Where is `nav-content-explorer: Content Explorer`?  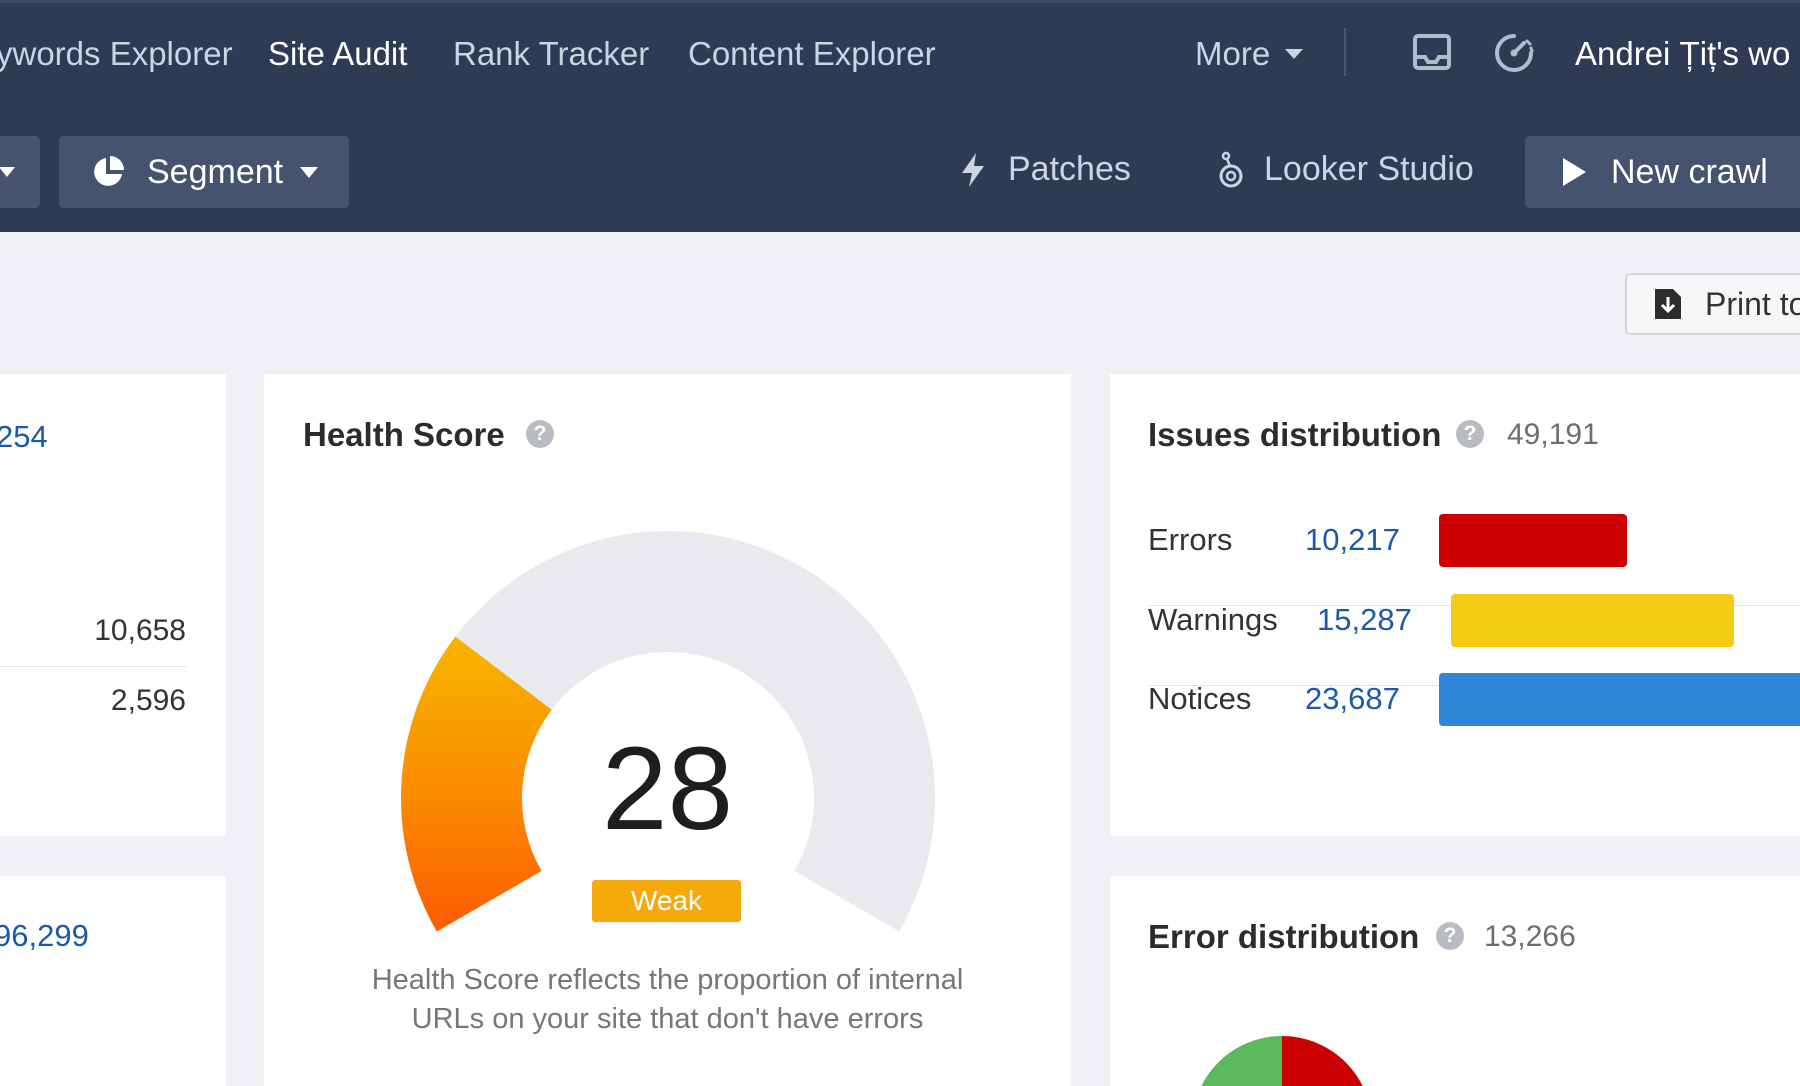 nav-content-explorer: Content Explorer is located at coordinates (812, 54).